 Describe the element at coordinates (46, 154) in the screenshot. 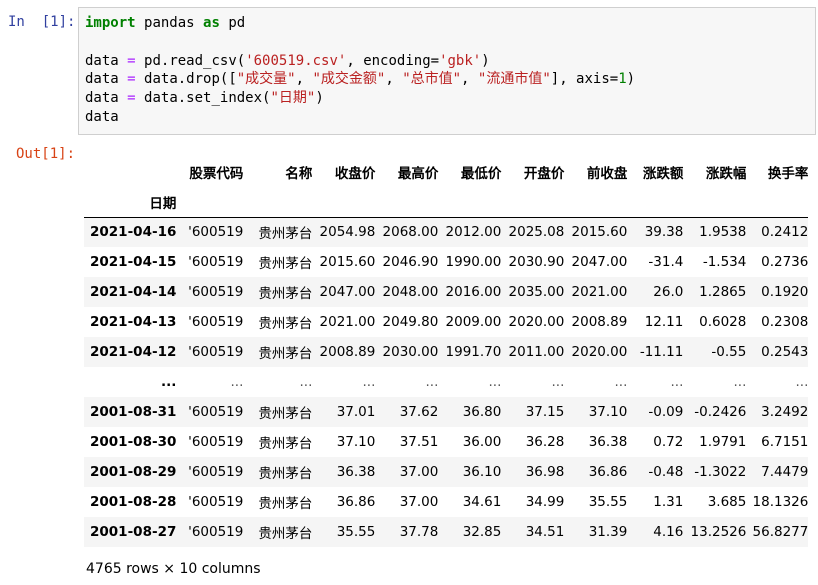

I see `output-prompt: Out[1]:` at that location.